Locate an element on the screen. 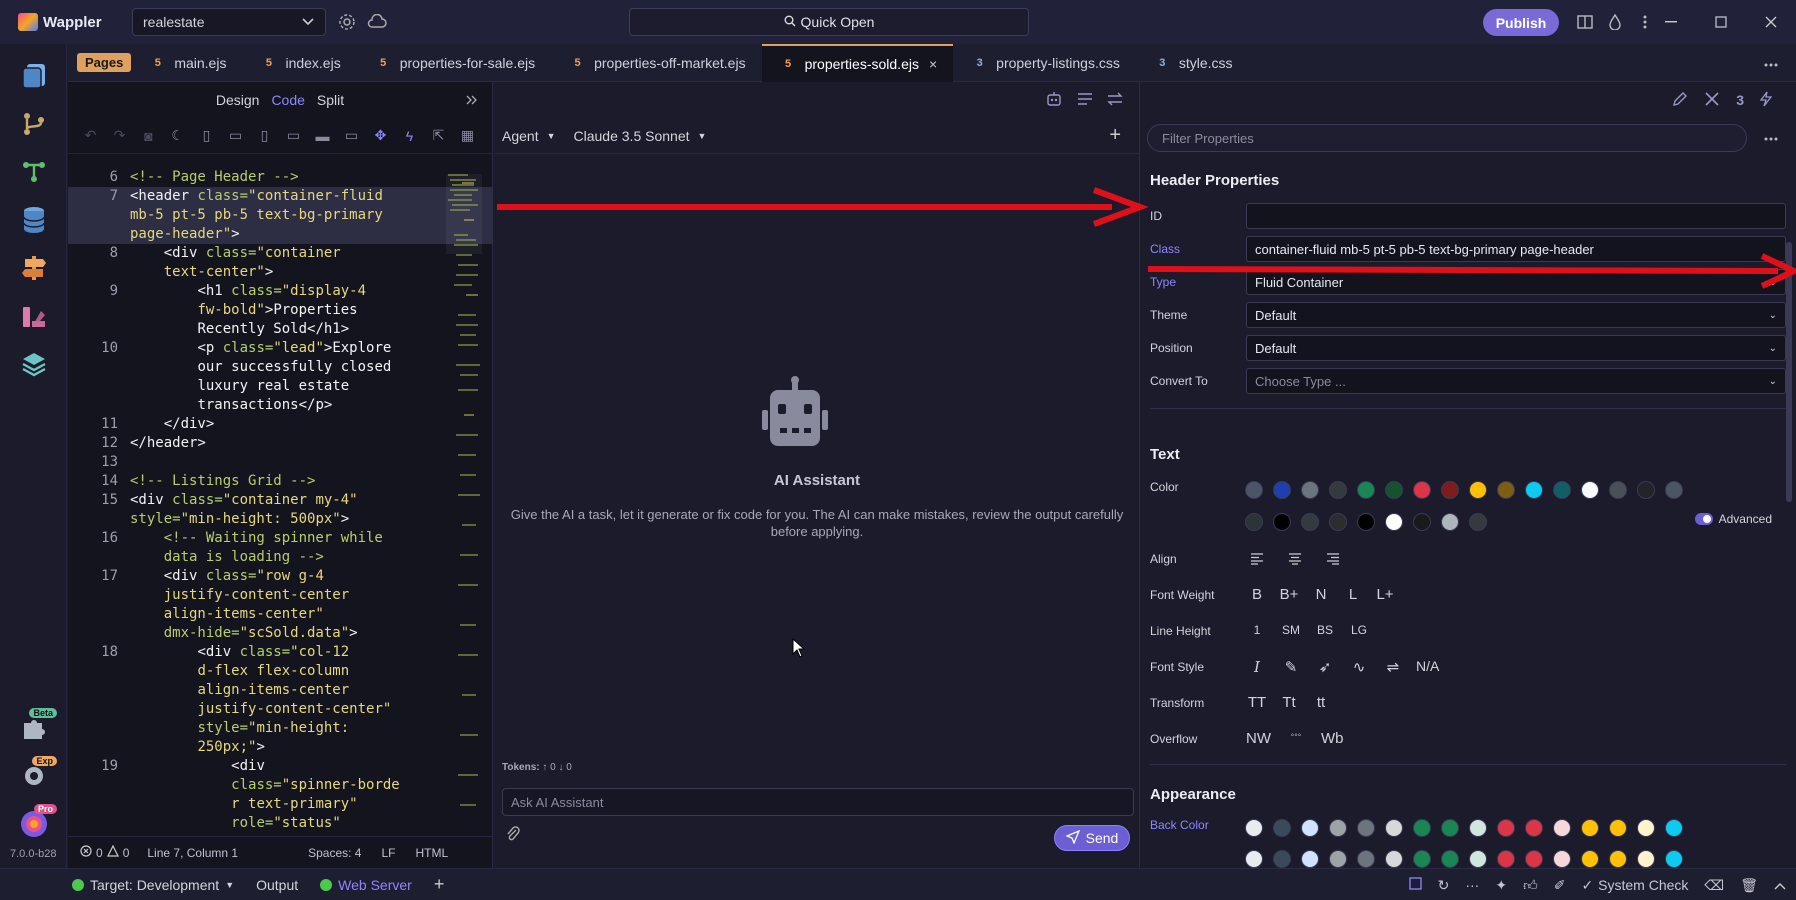 The width and height of the screenshot is (1796, 900). refresh-icon: ↻ is located at coordinates (1444, 885).